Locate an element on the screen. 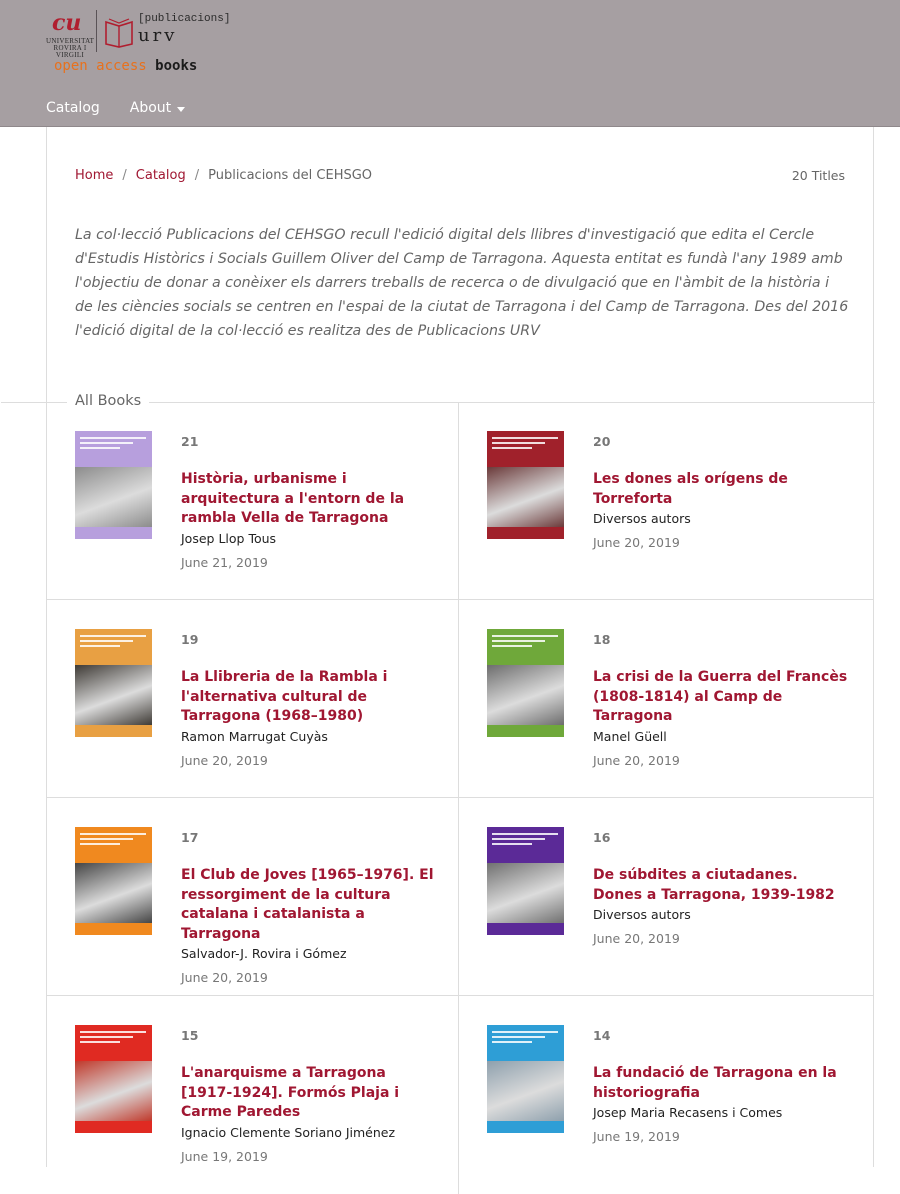  series-position: 14 is located at coordinates (602, 1035).